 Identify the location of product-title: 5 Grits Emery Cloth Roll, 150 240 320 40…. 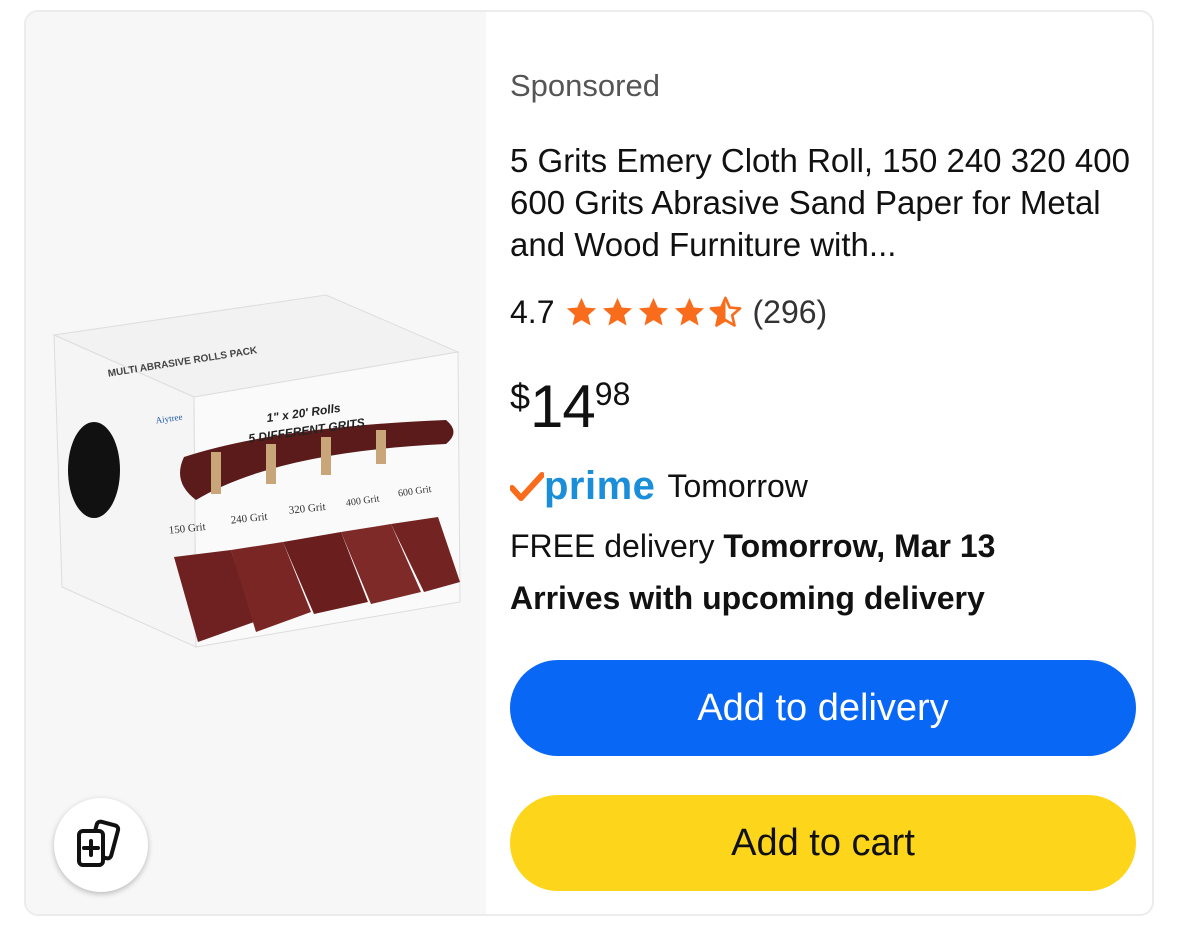
(822, 203).